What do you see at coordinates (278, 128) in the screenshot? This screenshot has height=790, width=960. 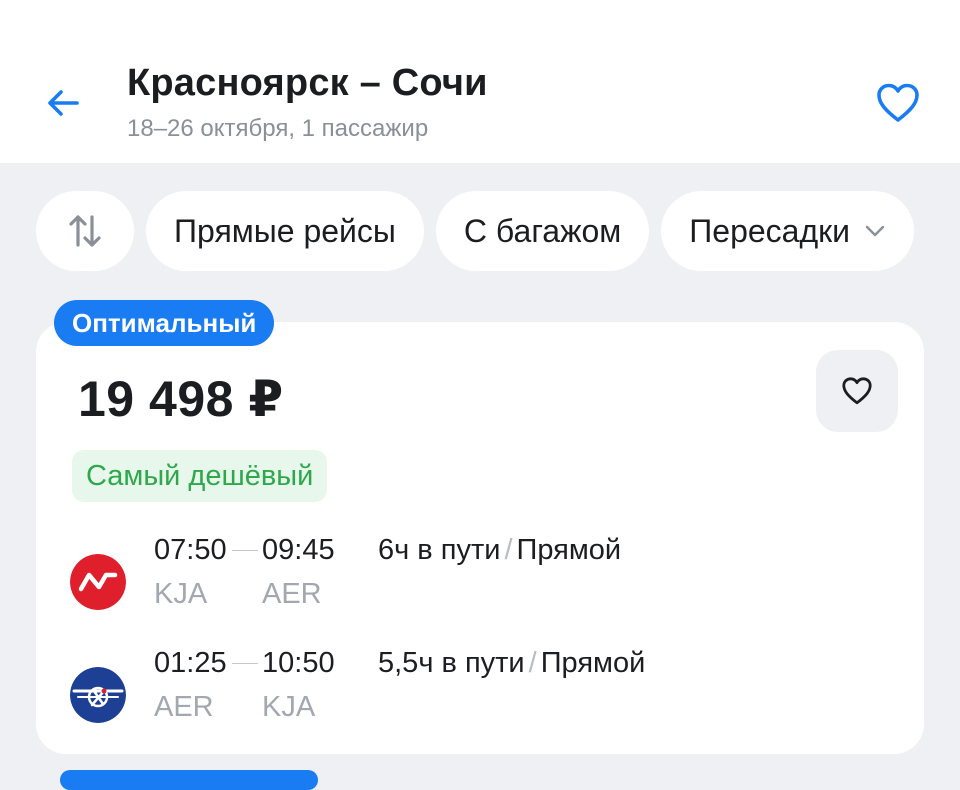 I see `trip-details: 18–26 октября, 1 пассажир` at bounding box center [278, 128].